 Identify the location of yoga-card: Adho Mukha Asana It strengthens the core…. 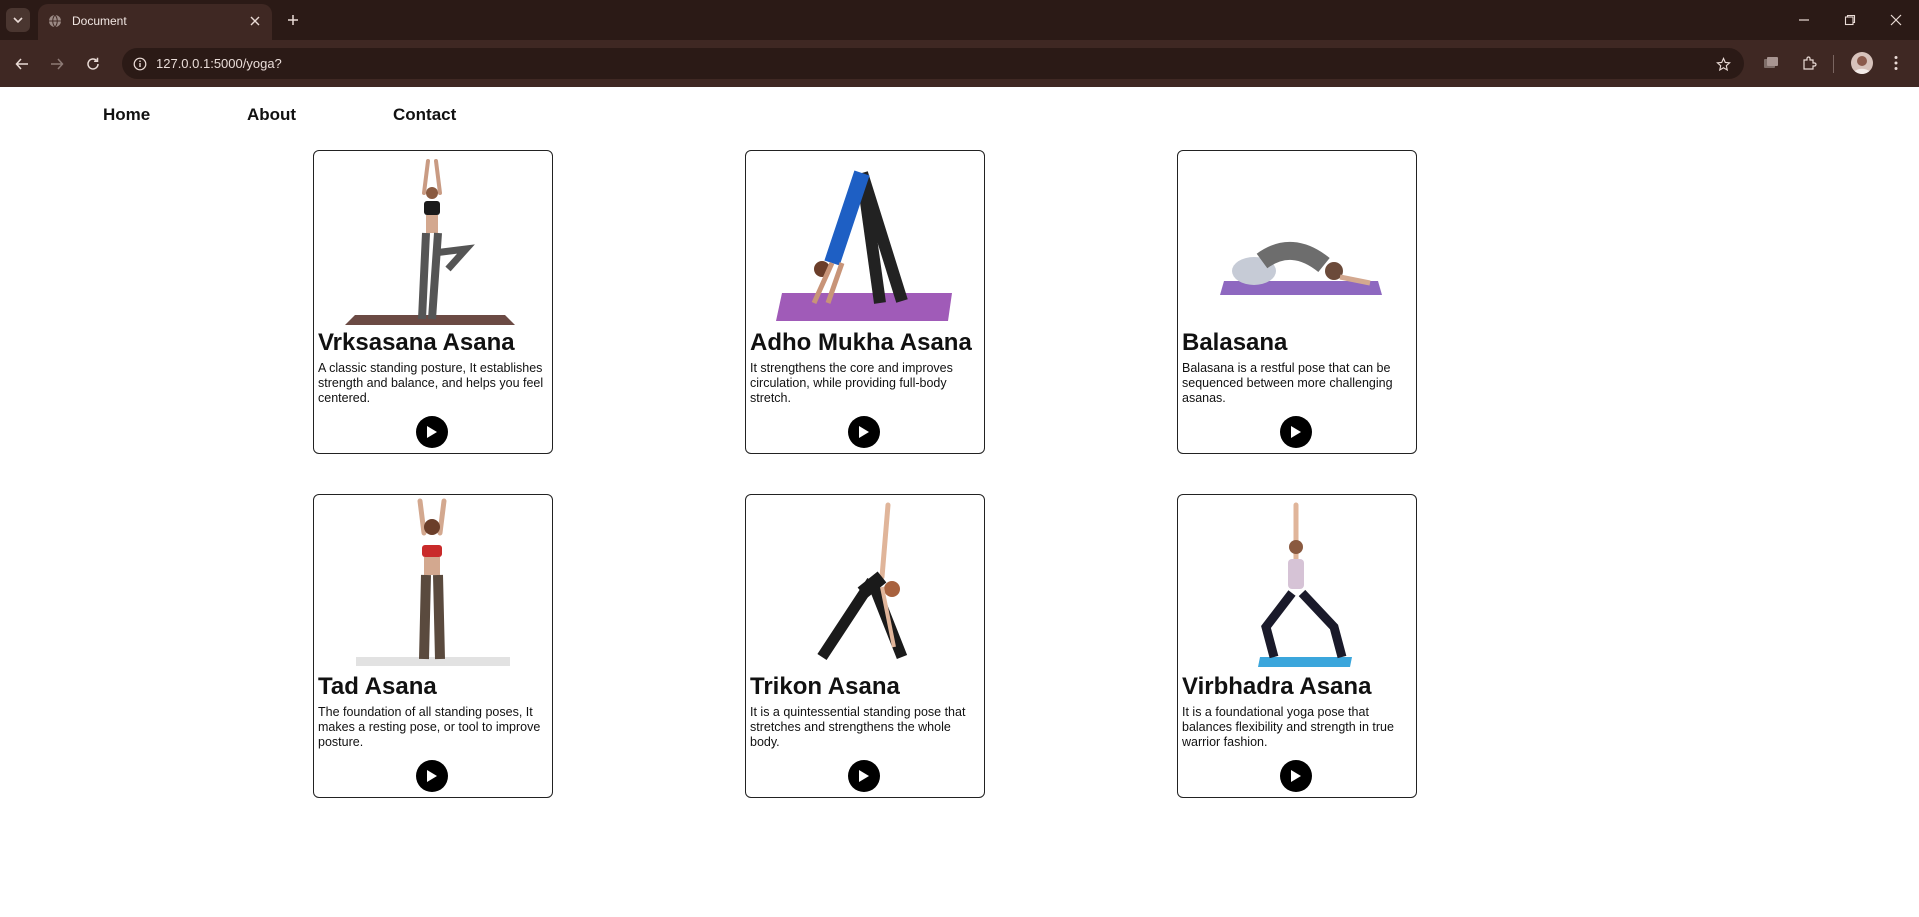
(865, 302).